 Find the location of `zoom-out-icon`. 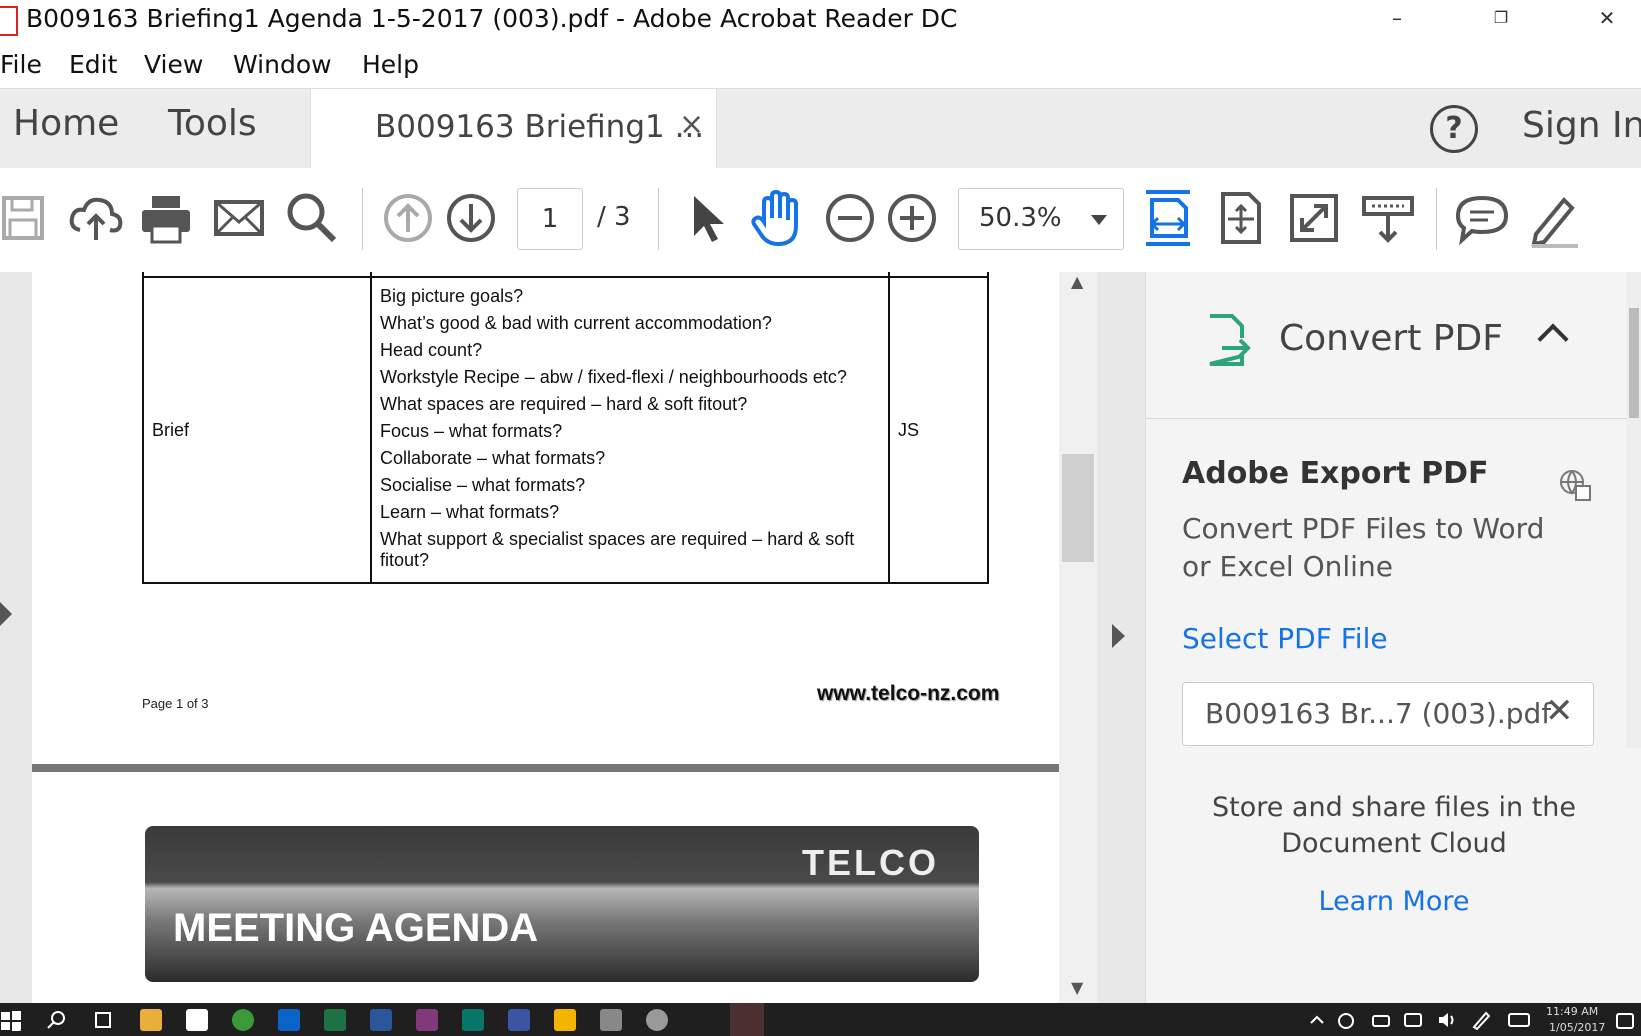

zoom-out-icon is located at coordinates (850, 218).